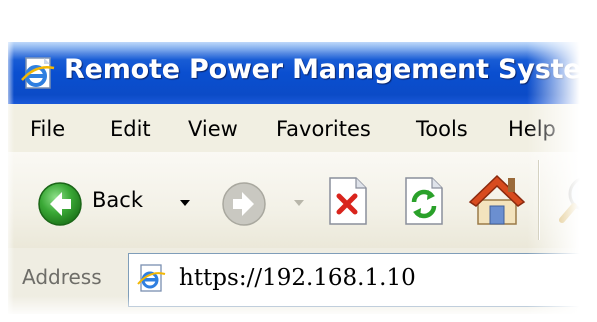  Describe the element at coordinates (424, 201) in the screenshot. I see `refresh-icon` at that location.